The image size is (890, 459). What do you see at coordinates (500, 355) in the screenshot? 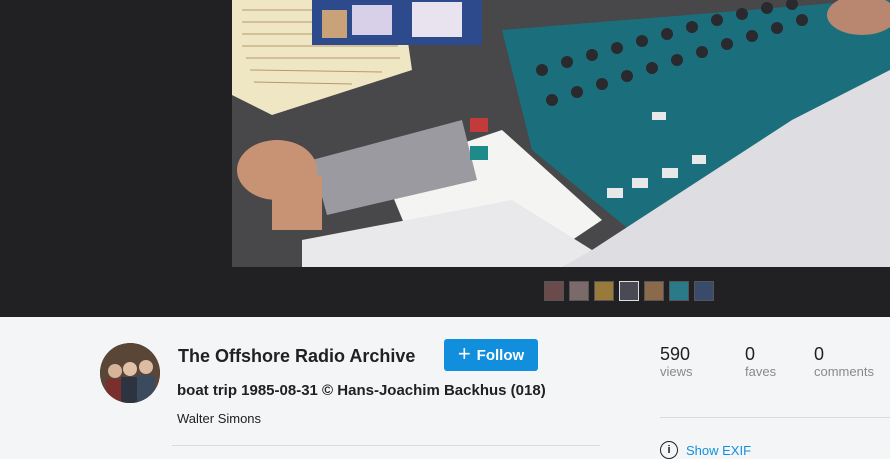
I see `follow-label: Follow` at bounding box center [500, 355].